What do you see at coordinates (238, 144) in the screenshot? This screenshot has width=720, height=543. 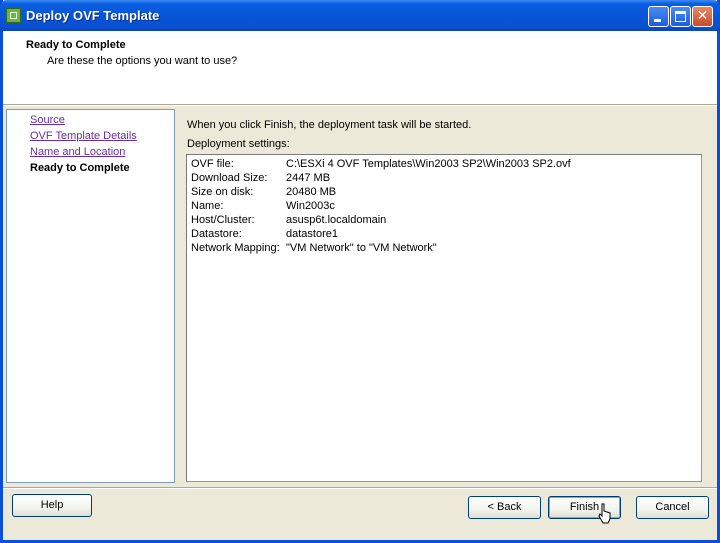 I see `deployment-settings-label: Deployment settings:` at bounding box center [238, 144].